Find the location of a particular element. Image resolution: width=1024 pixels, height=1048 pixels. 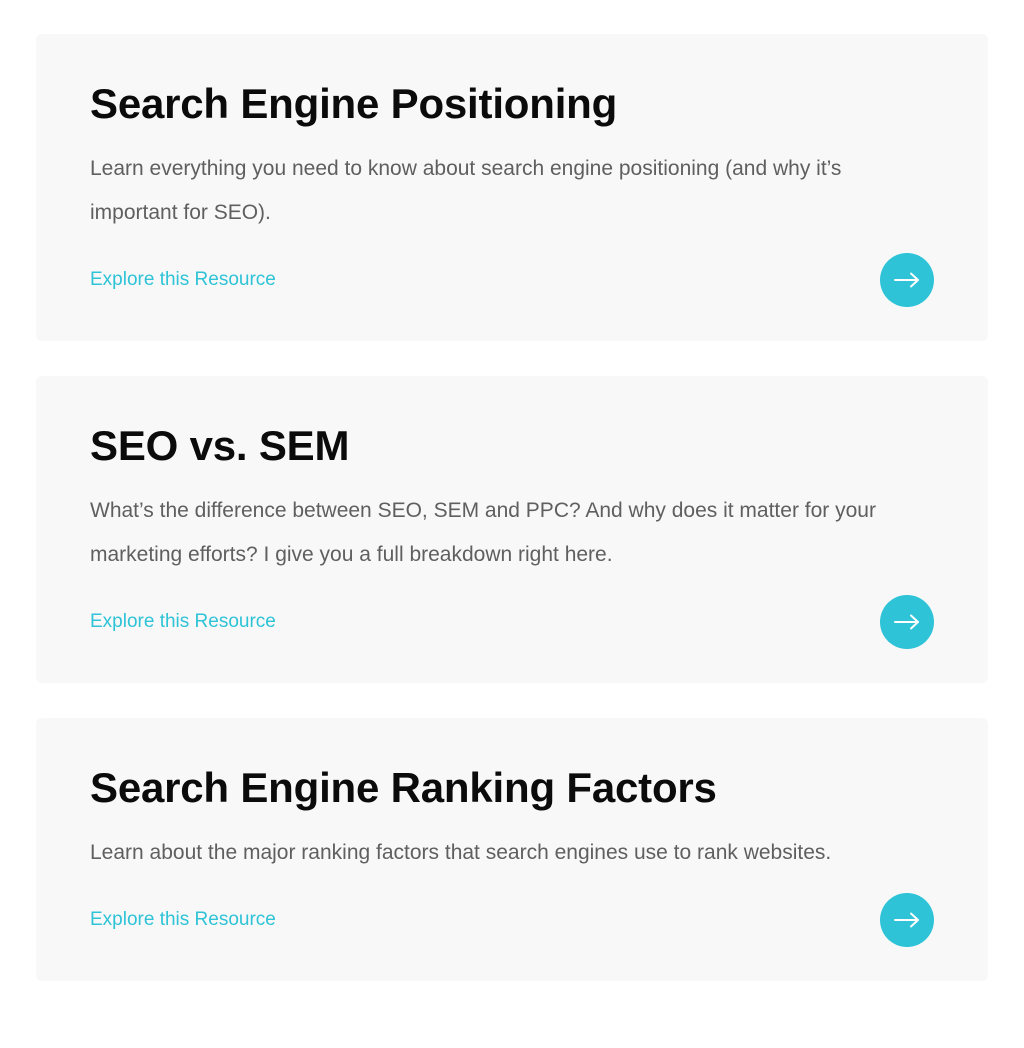

card-title: SEO vs. SEM is located at coordinates (220, 445).